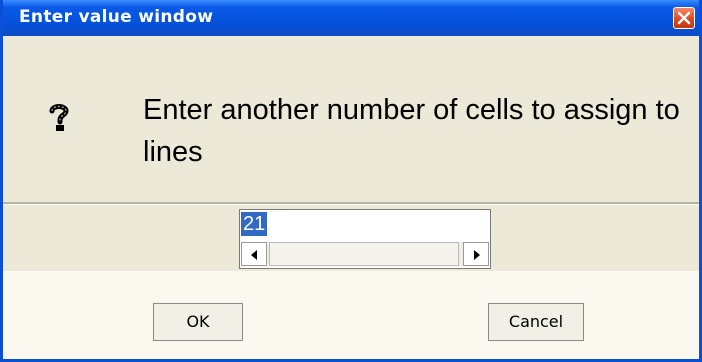 The width and height of the screenshot is (702, 362). I want to click on arrow-left-icon, so click(254, 255).